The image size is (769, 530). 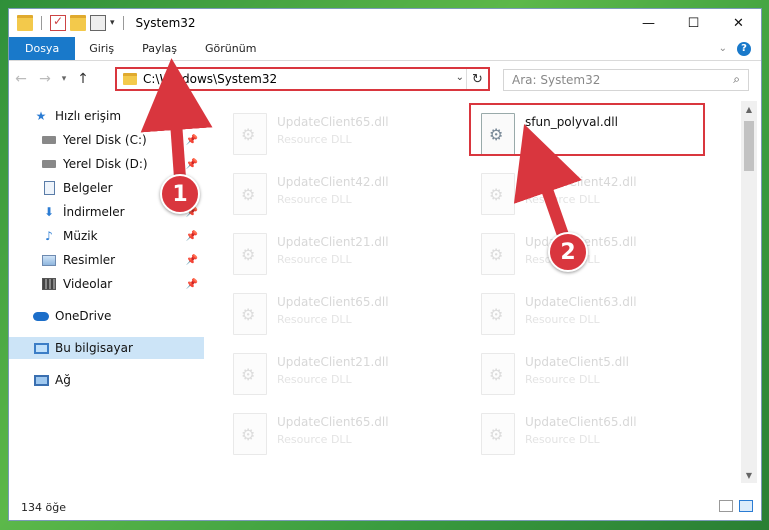 What do you see at coordinates (587, 129) in the screenshot?
I see `target-file-highlight` at bounding box center [587, 129].